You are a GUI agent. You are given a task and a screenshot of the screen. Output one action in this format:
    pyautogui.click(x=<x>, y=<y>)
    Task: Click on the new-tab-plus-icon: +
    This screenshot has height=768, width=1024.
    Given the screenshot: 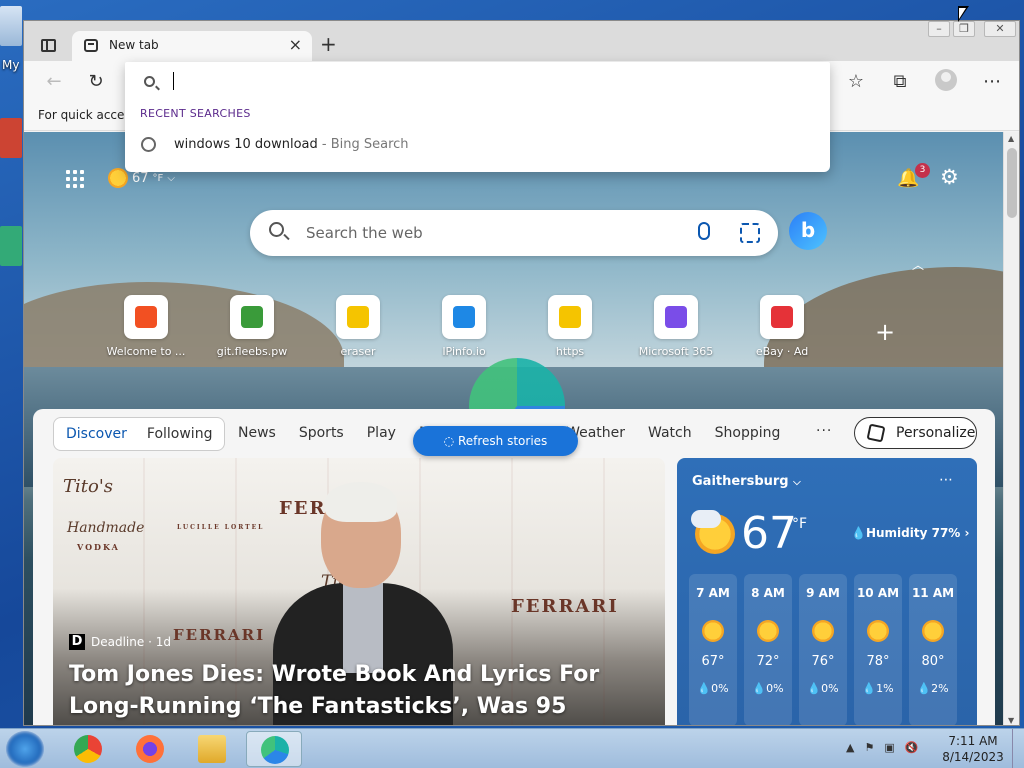 What is the action you would take?
    pyautogui.click(x=328, y=44)
    